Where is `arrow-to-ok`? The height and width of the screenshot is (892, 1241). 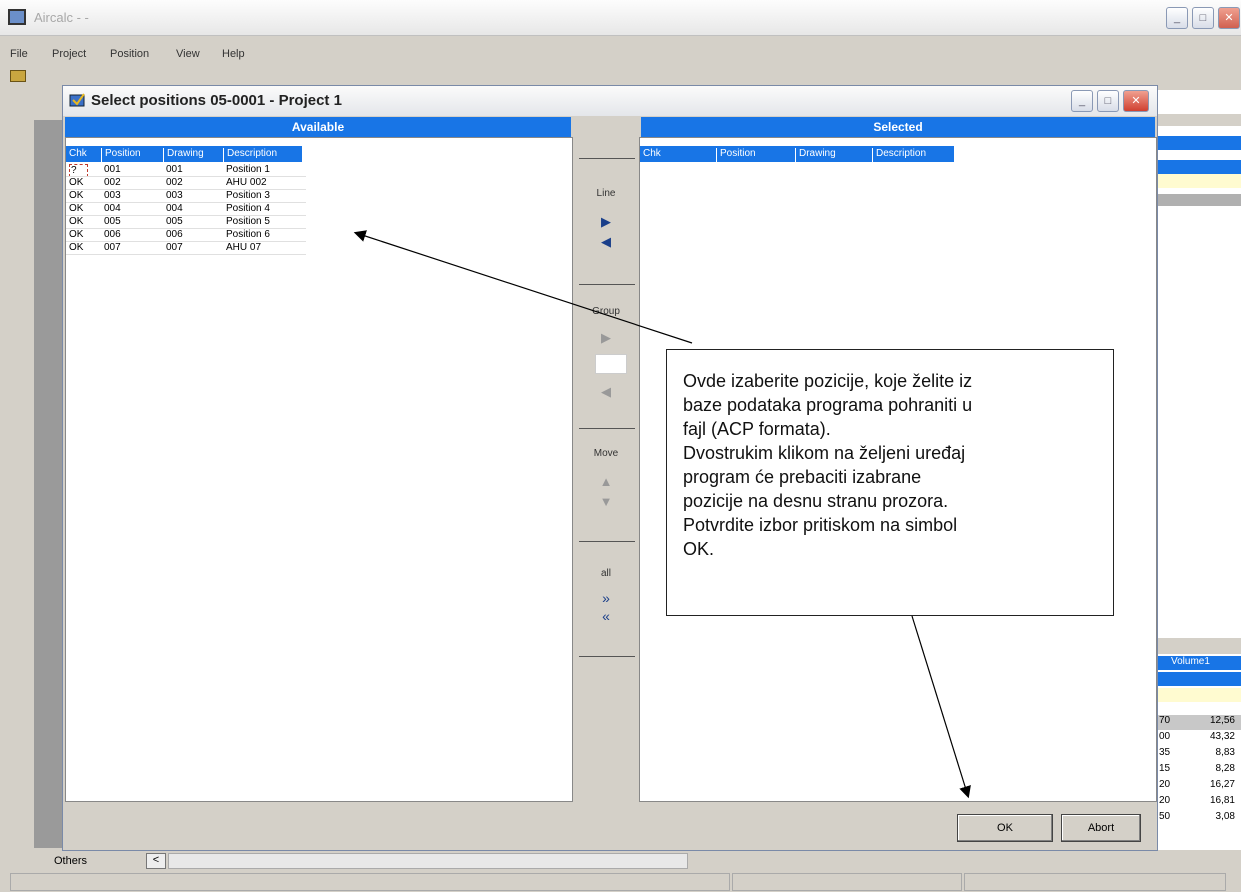 arrow-to-ok is located at coordinates (941, 707).